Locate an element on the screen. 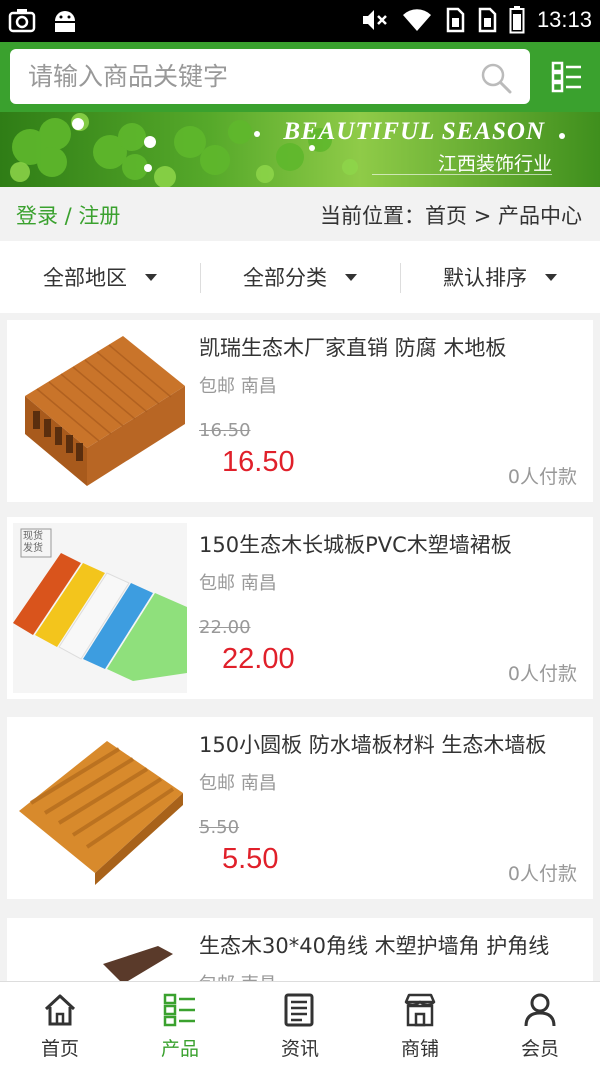 This screenshot has width=600, height=1067. product-title: 凯瑞生态木厂家直销 防腐 木地板 is located at coordinates (384, 347).